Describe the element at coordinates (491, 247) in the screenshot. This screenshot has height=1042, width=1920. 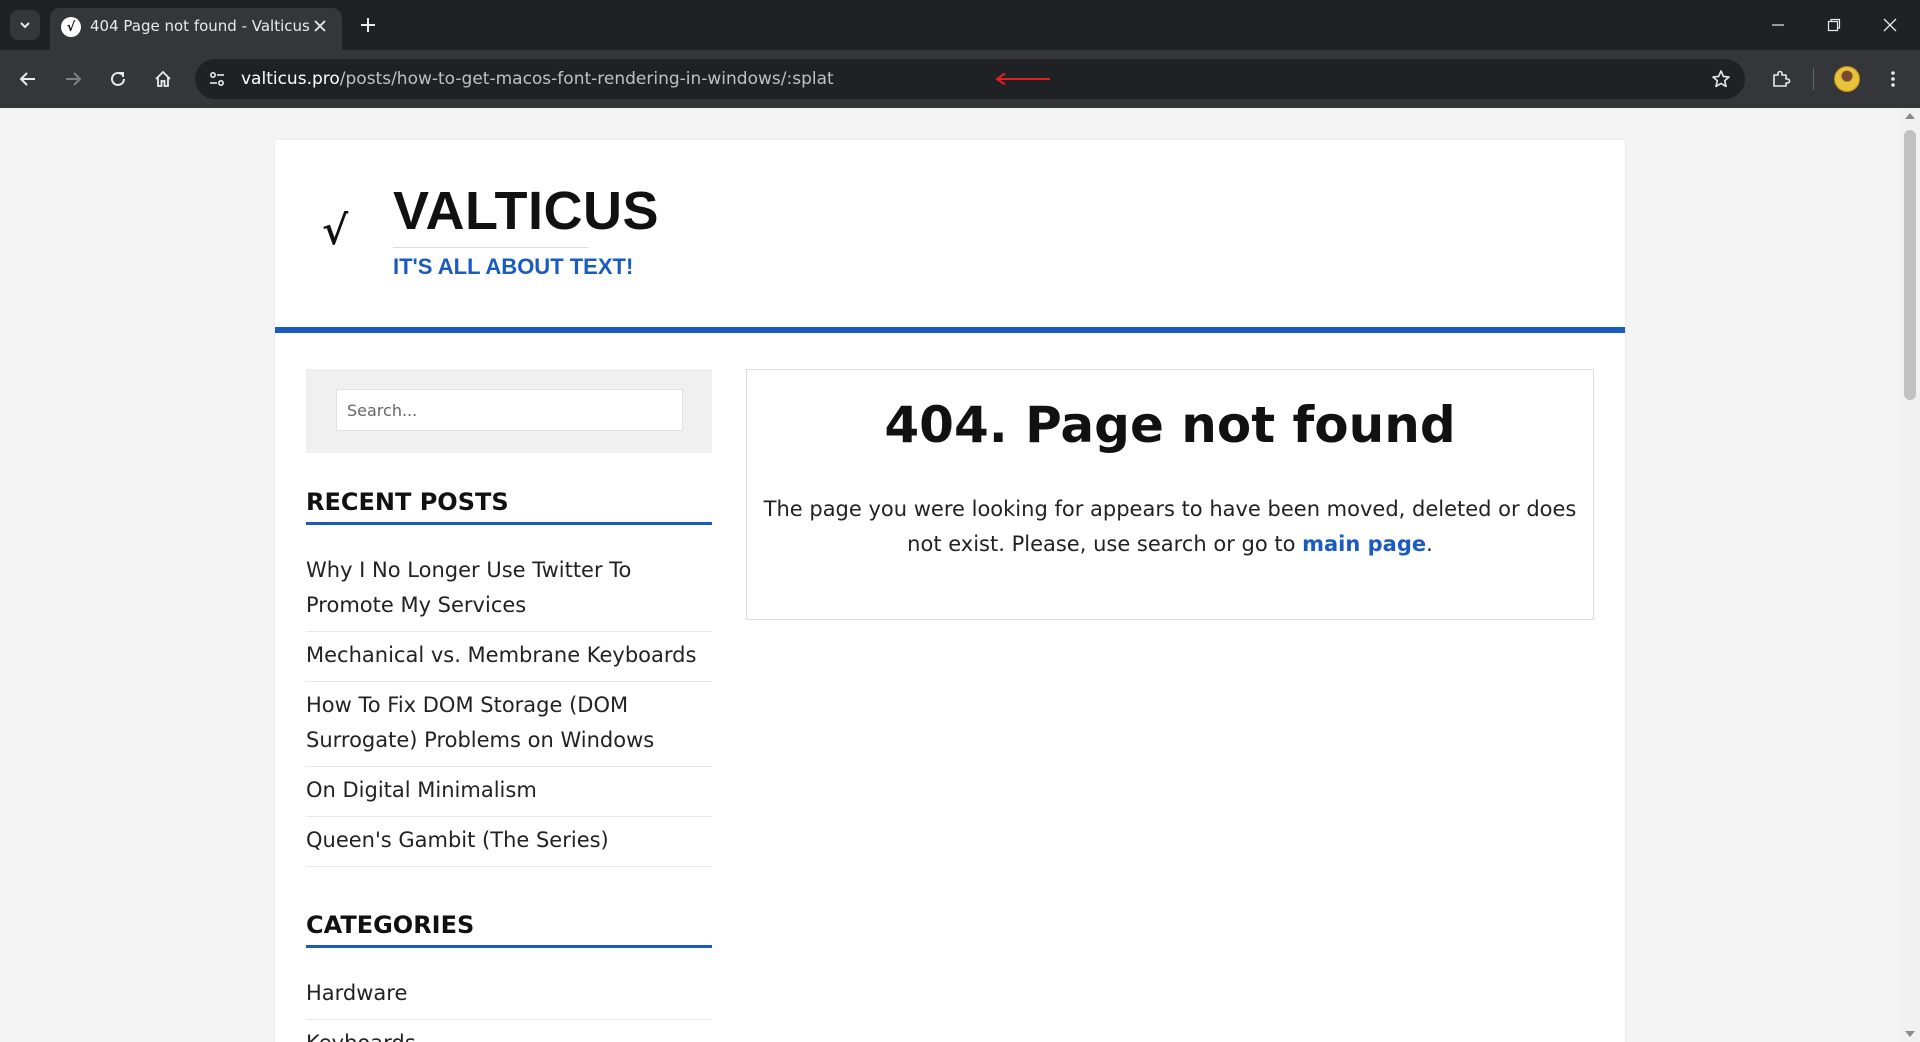
I see `title-divider` at that location.